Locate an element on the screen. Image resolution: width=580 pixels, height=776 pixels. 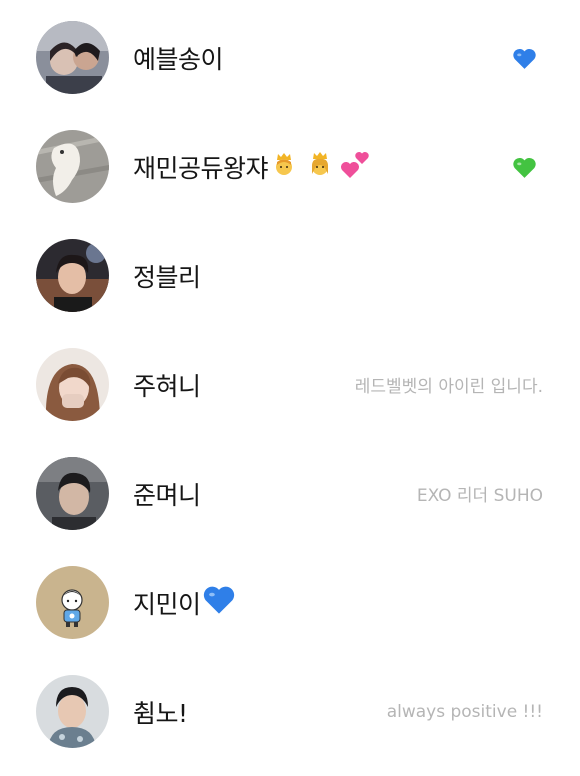
friend-row: 재민공듀왕쟈 is located at coordinates (290, 166).